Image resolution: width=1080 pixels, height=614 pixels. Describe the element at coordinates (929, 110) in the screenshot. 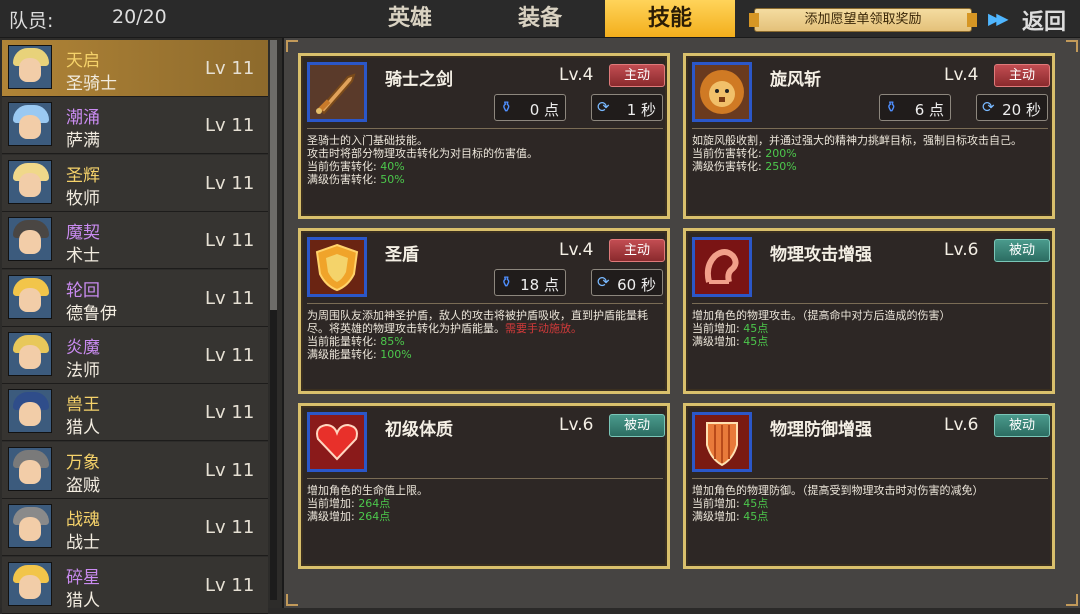

I see `mana-cost-value: 6 点` at that location.